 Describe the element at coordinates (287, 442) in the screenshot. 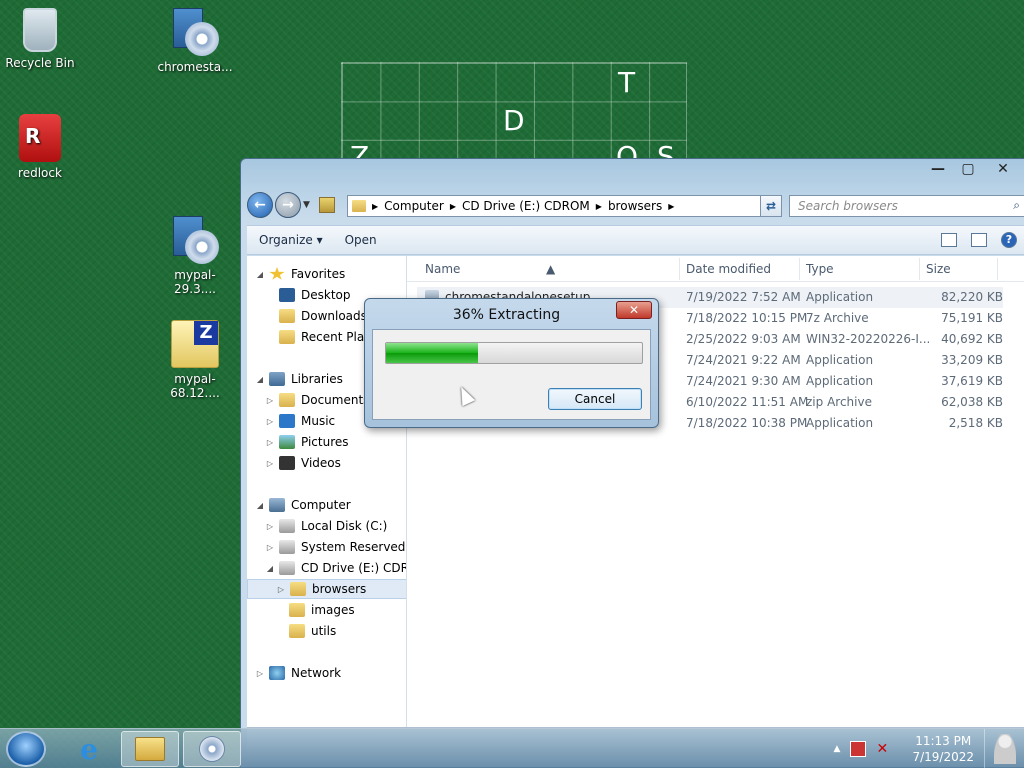

I see `pictures-icon` at that location.